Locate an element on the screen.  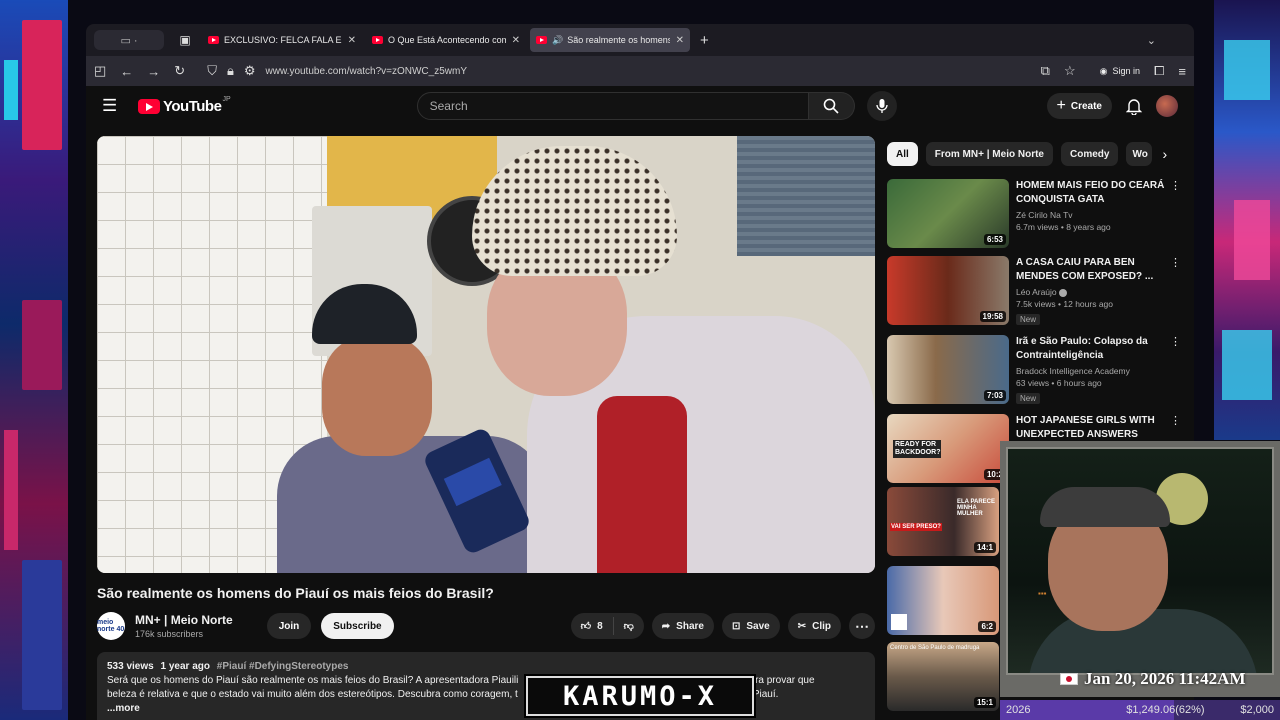
channel-name: MN+ | Meio Norte is located at coordinates (184, 620).